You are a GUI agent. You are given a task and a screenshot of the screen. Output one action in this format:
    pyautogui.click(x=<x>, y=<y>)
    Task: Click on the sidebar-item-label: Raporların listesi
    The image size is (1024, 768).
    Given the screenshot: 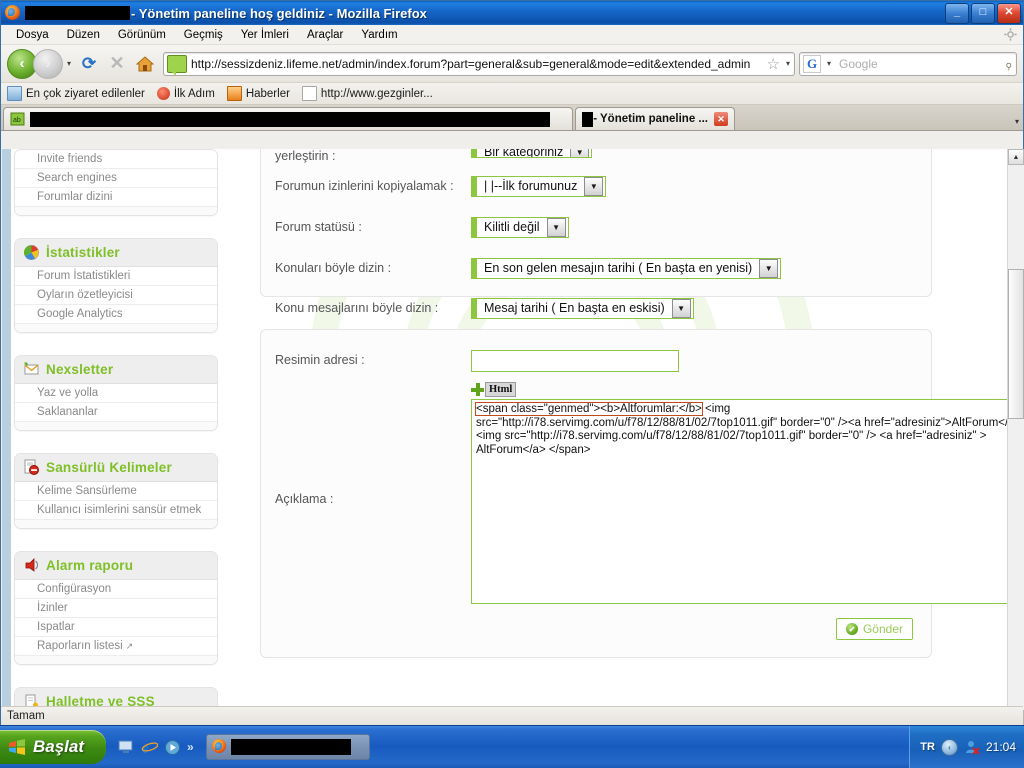 What is the action you would take?
    pyautogui.click(x=80, y=646)
    